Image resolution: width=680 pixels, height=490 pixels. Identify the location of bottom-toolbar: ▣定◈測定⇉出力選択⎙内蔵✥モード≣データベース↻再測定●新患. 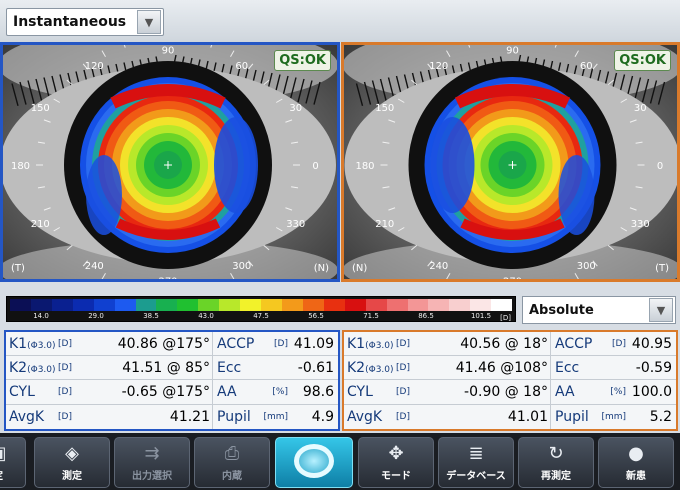
(340, 461).